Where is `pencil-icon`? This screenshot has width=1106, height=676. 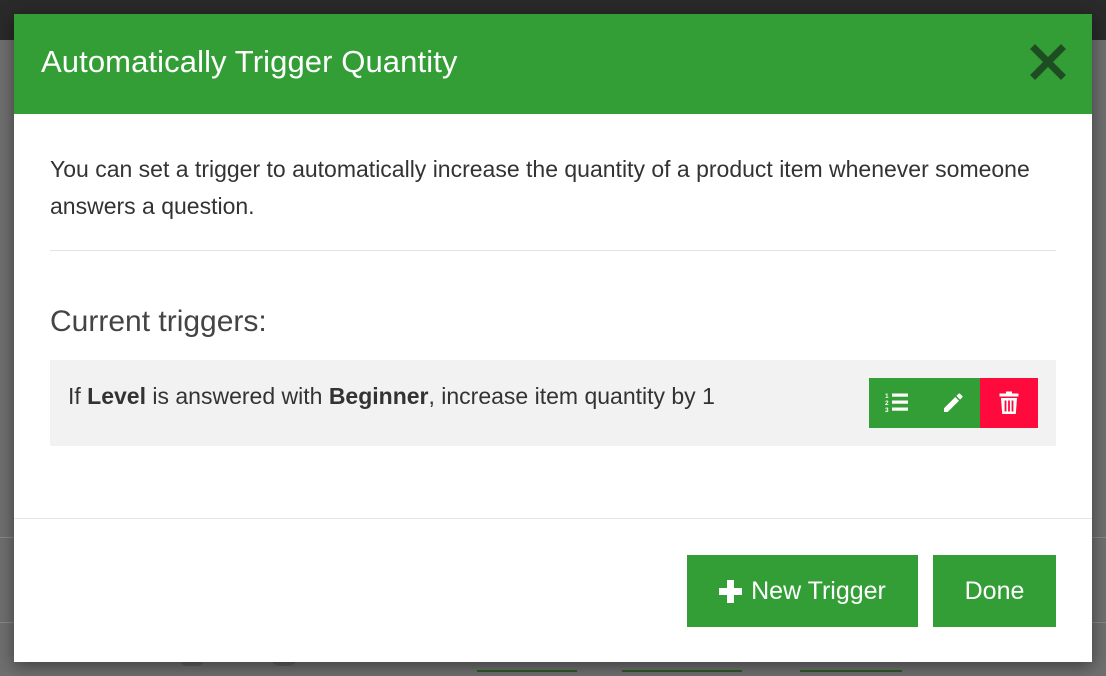 pencil-icon is located at coordinates (953, 402).